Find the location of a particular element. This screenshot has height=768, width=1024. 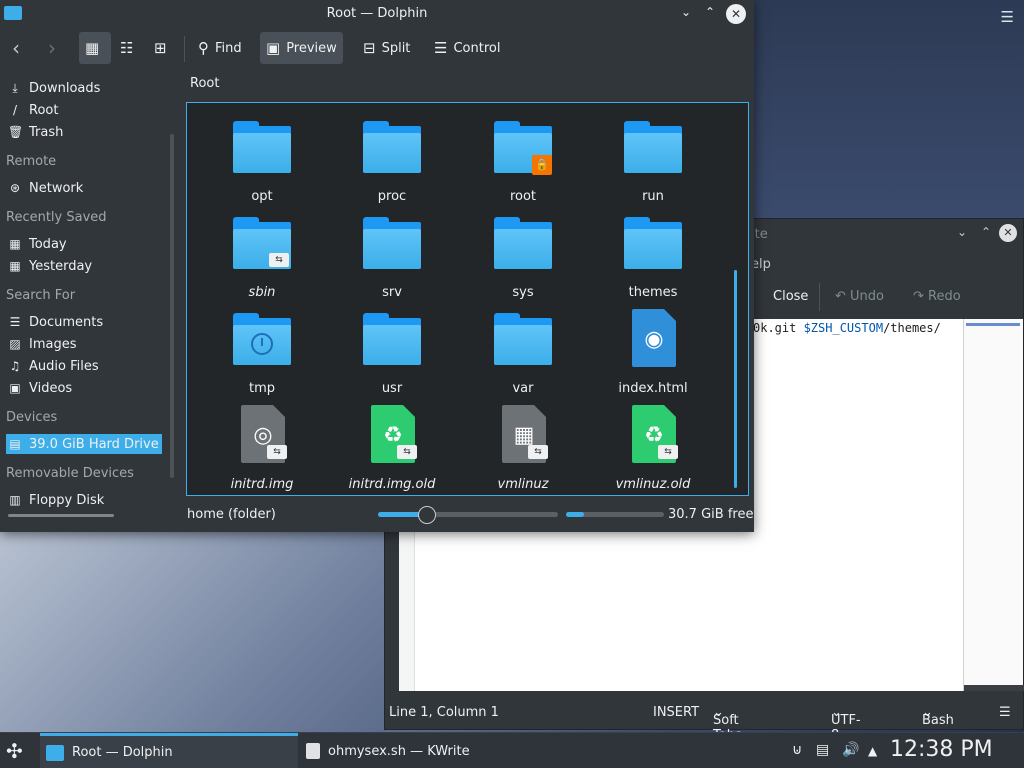

split-button: ⊟ Split is located at coordinates (386, 48).